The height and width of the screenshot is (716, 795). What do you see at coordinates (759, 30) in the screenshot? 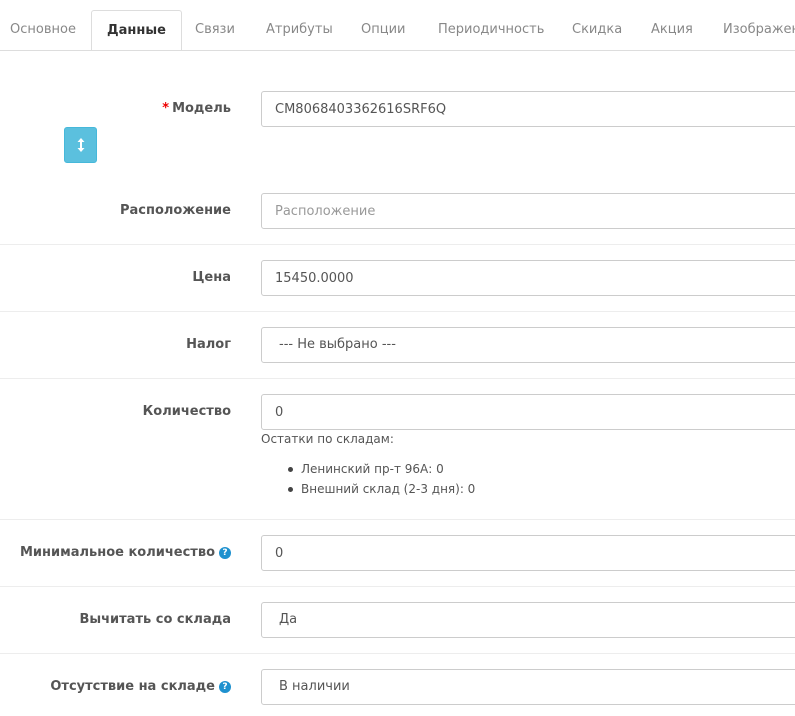
I see `tab-images: Изображения` at bounding box center [759, 30].